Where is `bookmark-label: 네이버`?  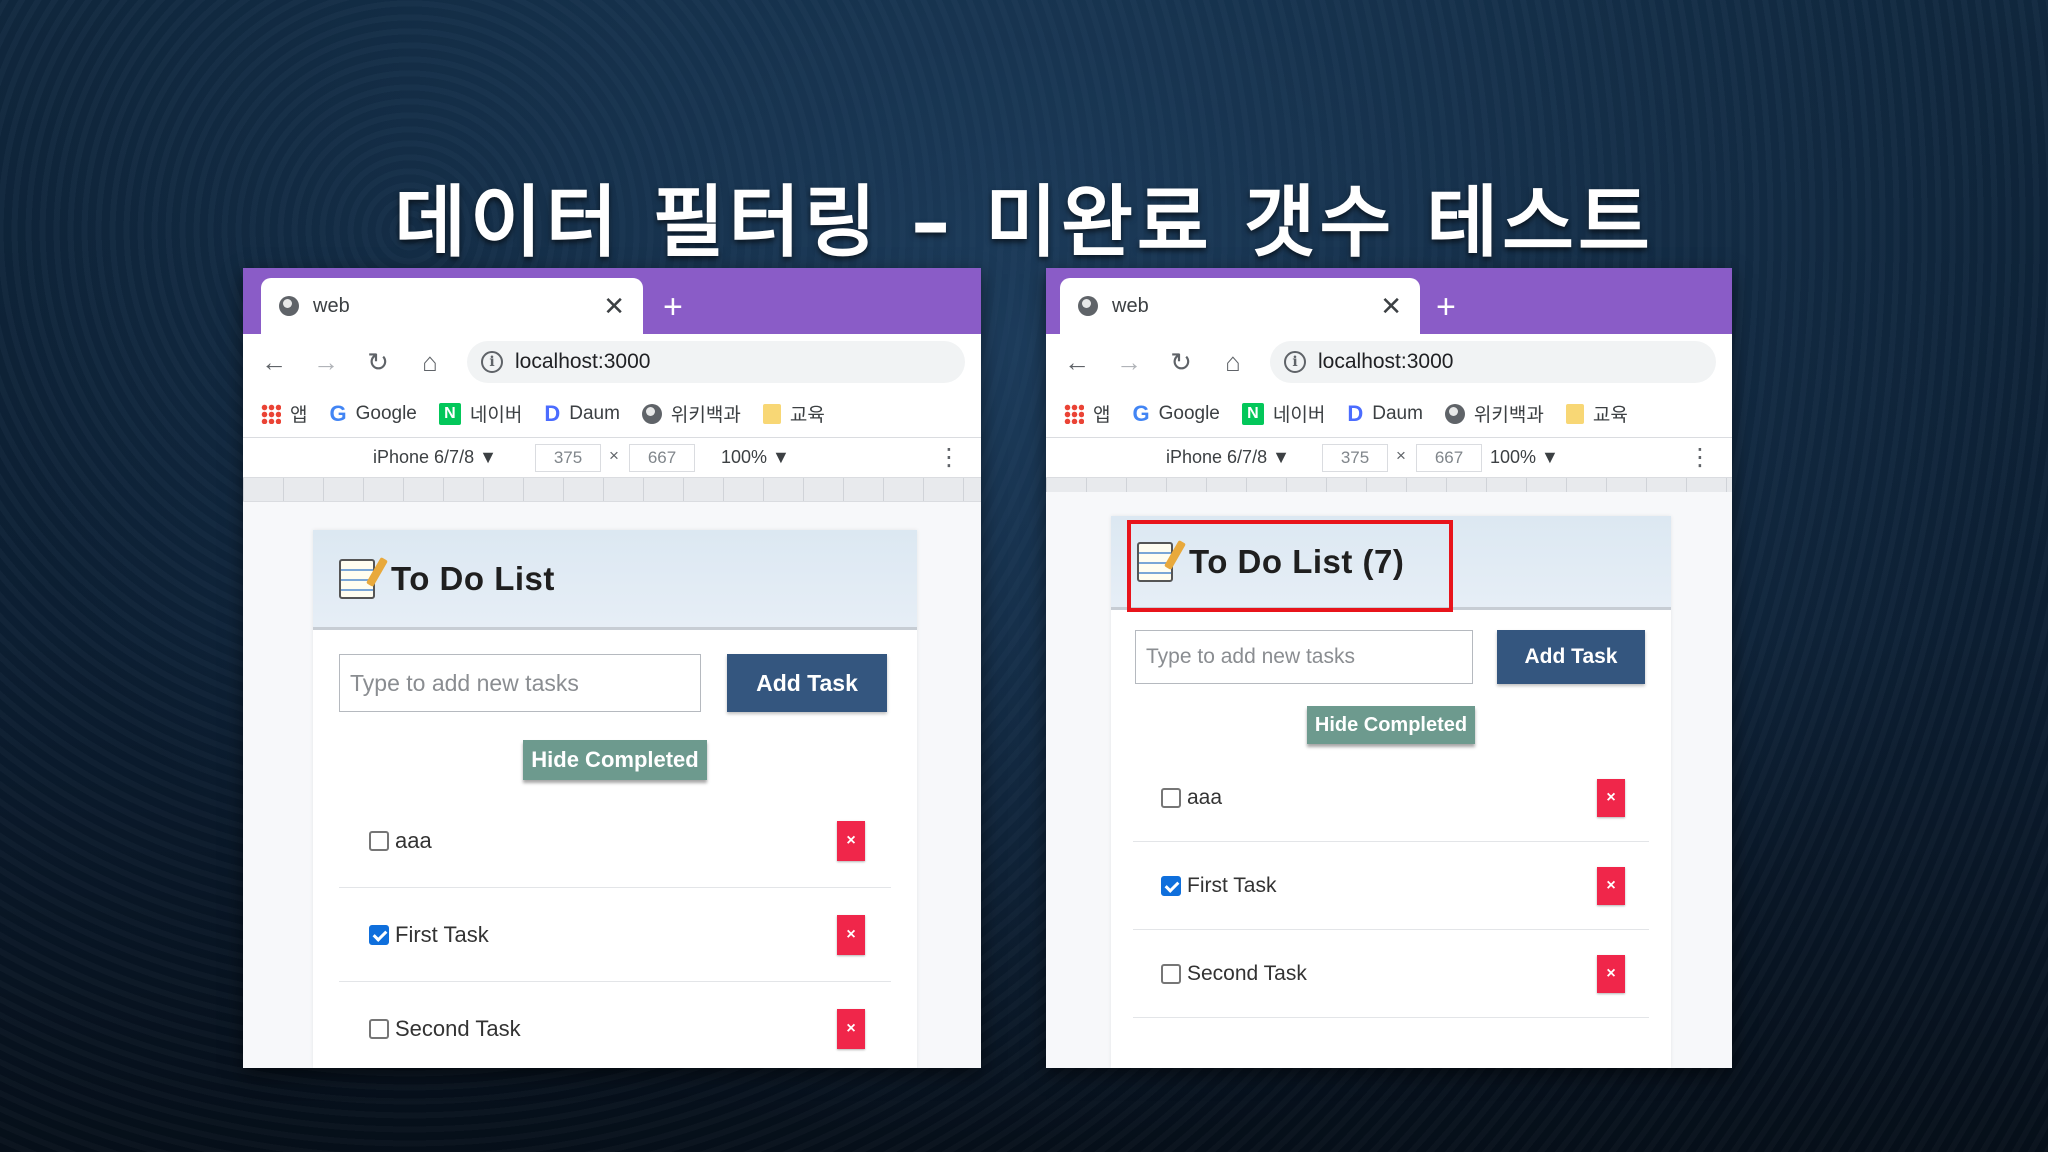 bookmark-label: 네이버 is located at coordinates (496, 415).